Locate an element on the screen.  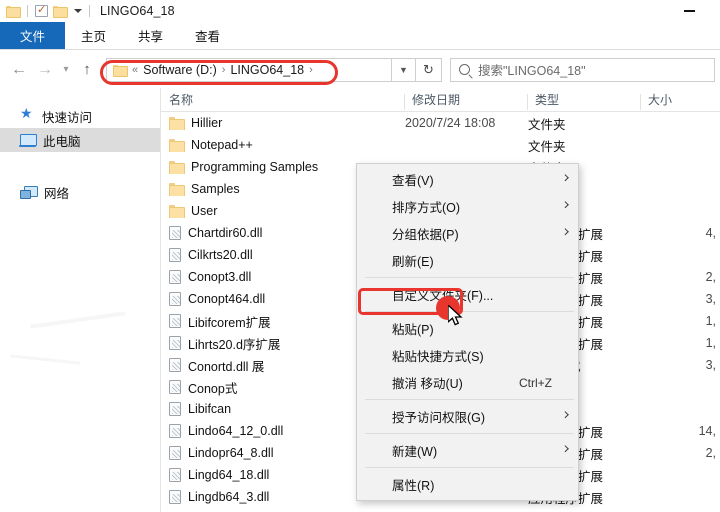
column-header-size: 大小 is located at coordinates (680, 100).